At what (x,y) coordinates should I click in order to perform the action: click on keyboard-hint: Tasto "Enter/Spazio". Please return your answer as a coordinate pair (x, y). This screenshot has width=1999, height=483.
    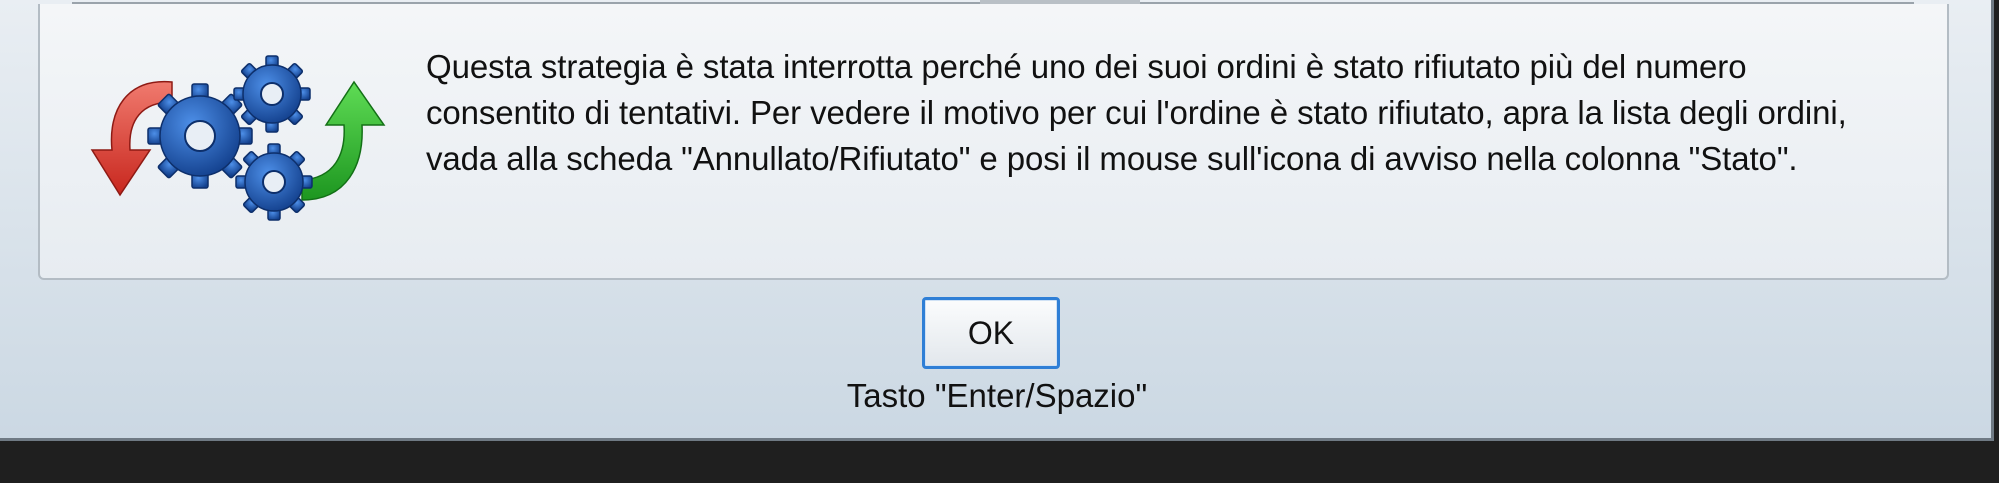
    Looking at the image, I should click on (997, 395).